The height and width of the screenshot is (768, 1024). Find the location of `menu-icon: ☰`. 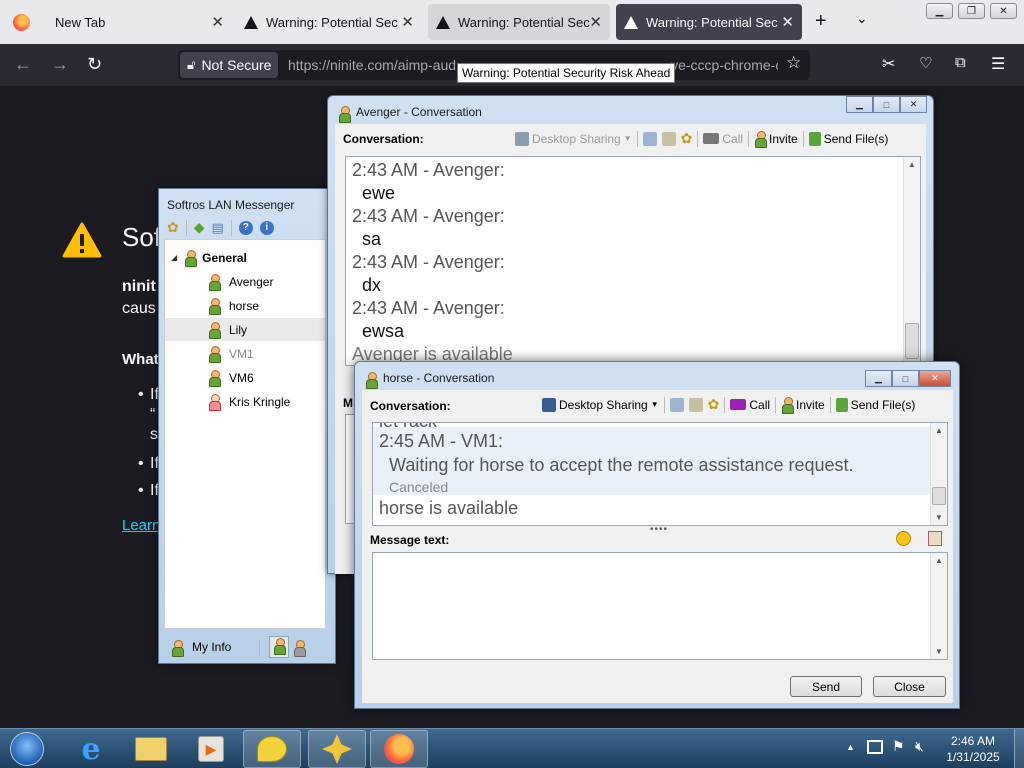

menu-icon: ☰ is located at coordinates (998, 64).